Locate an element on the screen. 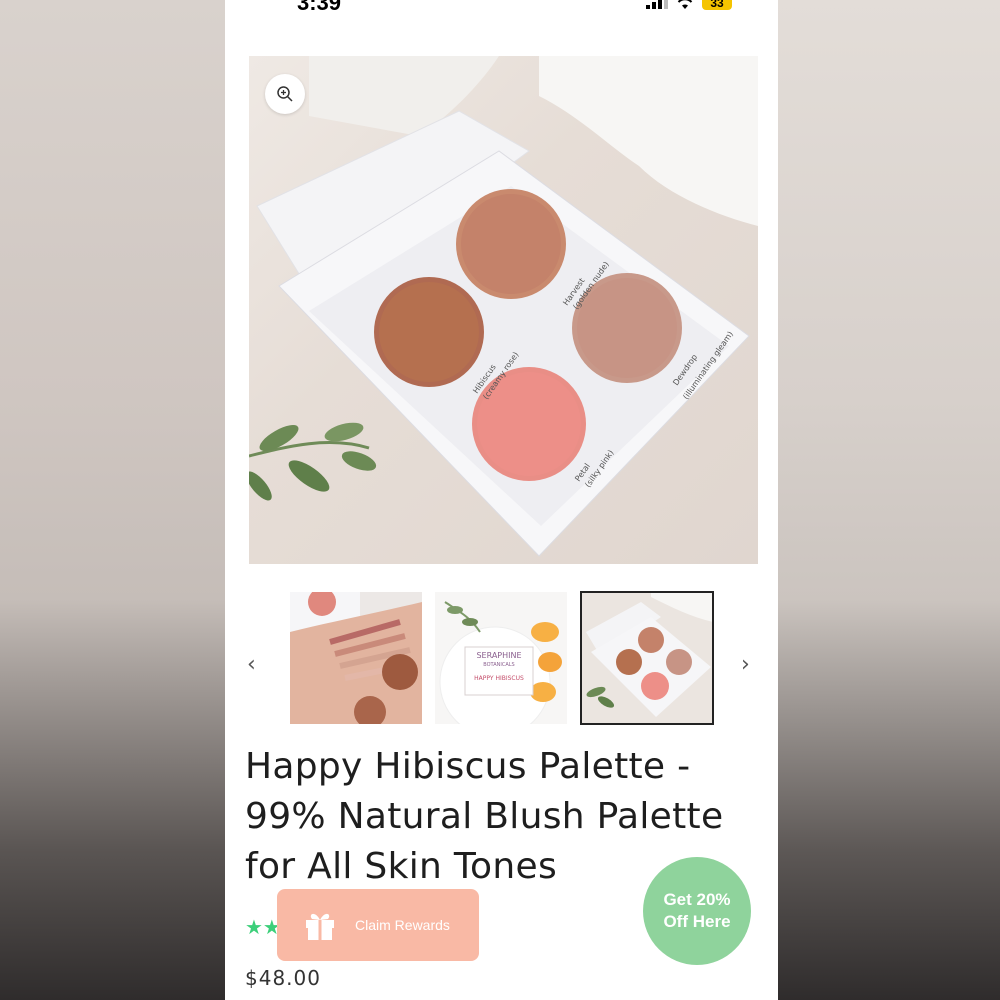 The width and height of the screenshot is (1000, 1000). thumbnail-packaging-image: SERAPHINE BOTANICALS HAPPY HIBISCUS is located at coordinates (501, 658).